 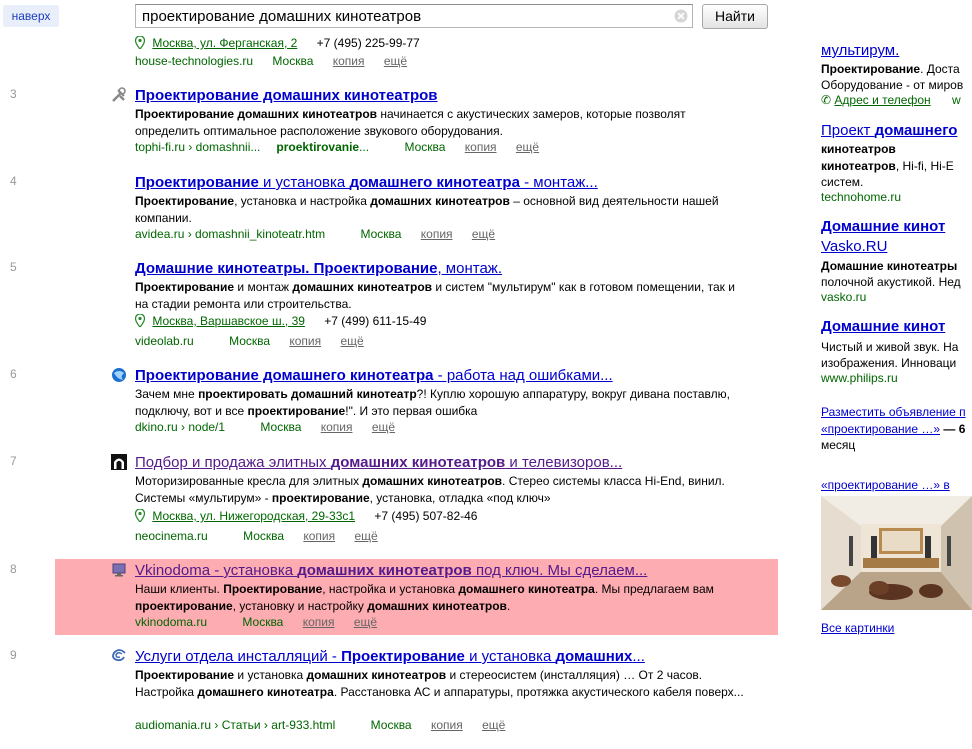 What do you see at coordinates (302, 201) in the screenshot?
I see `text-fragment: , установка и настройка` at bounding box center [302, 201].